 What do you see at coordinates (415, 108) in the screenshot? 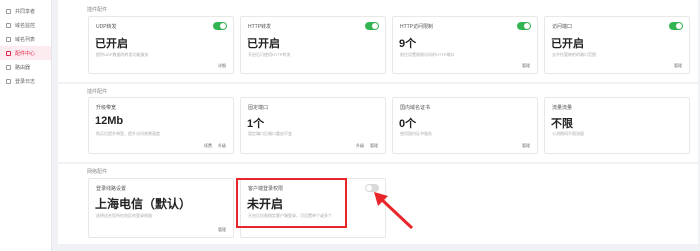
I see `card-label: 国内域名证书` at bounding box center [415, 108].